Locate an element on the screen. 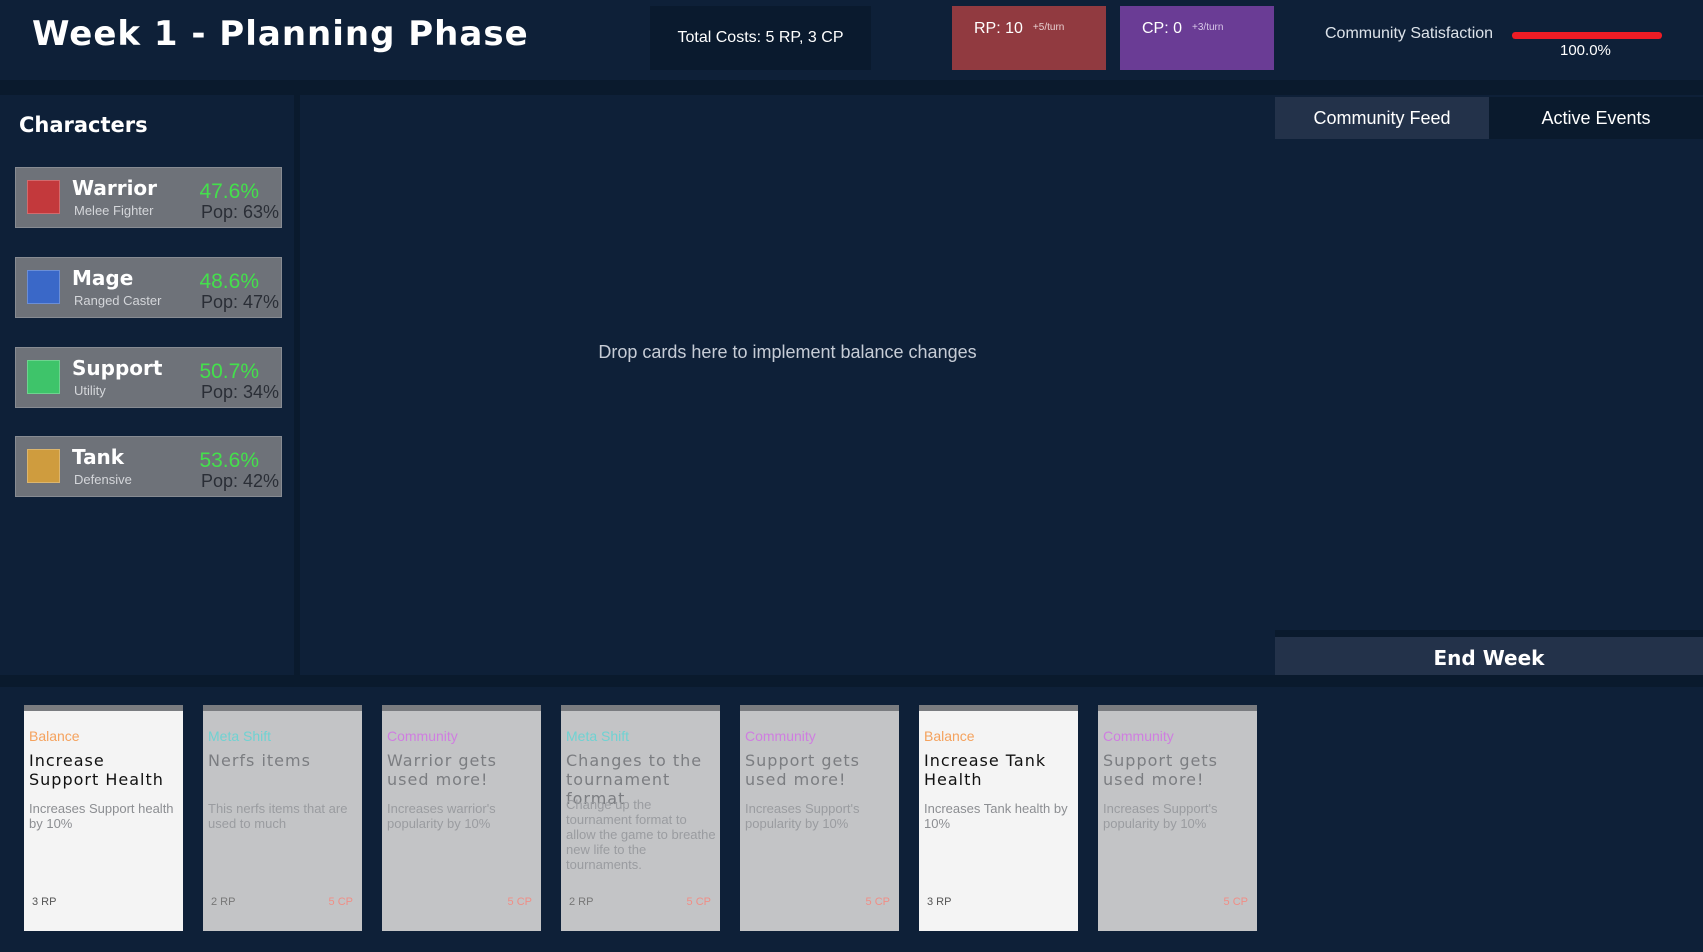 The width and height of the screenshot is (1703, 952). rp-value: RP: 10 is located at coordinates (998, 28).